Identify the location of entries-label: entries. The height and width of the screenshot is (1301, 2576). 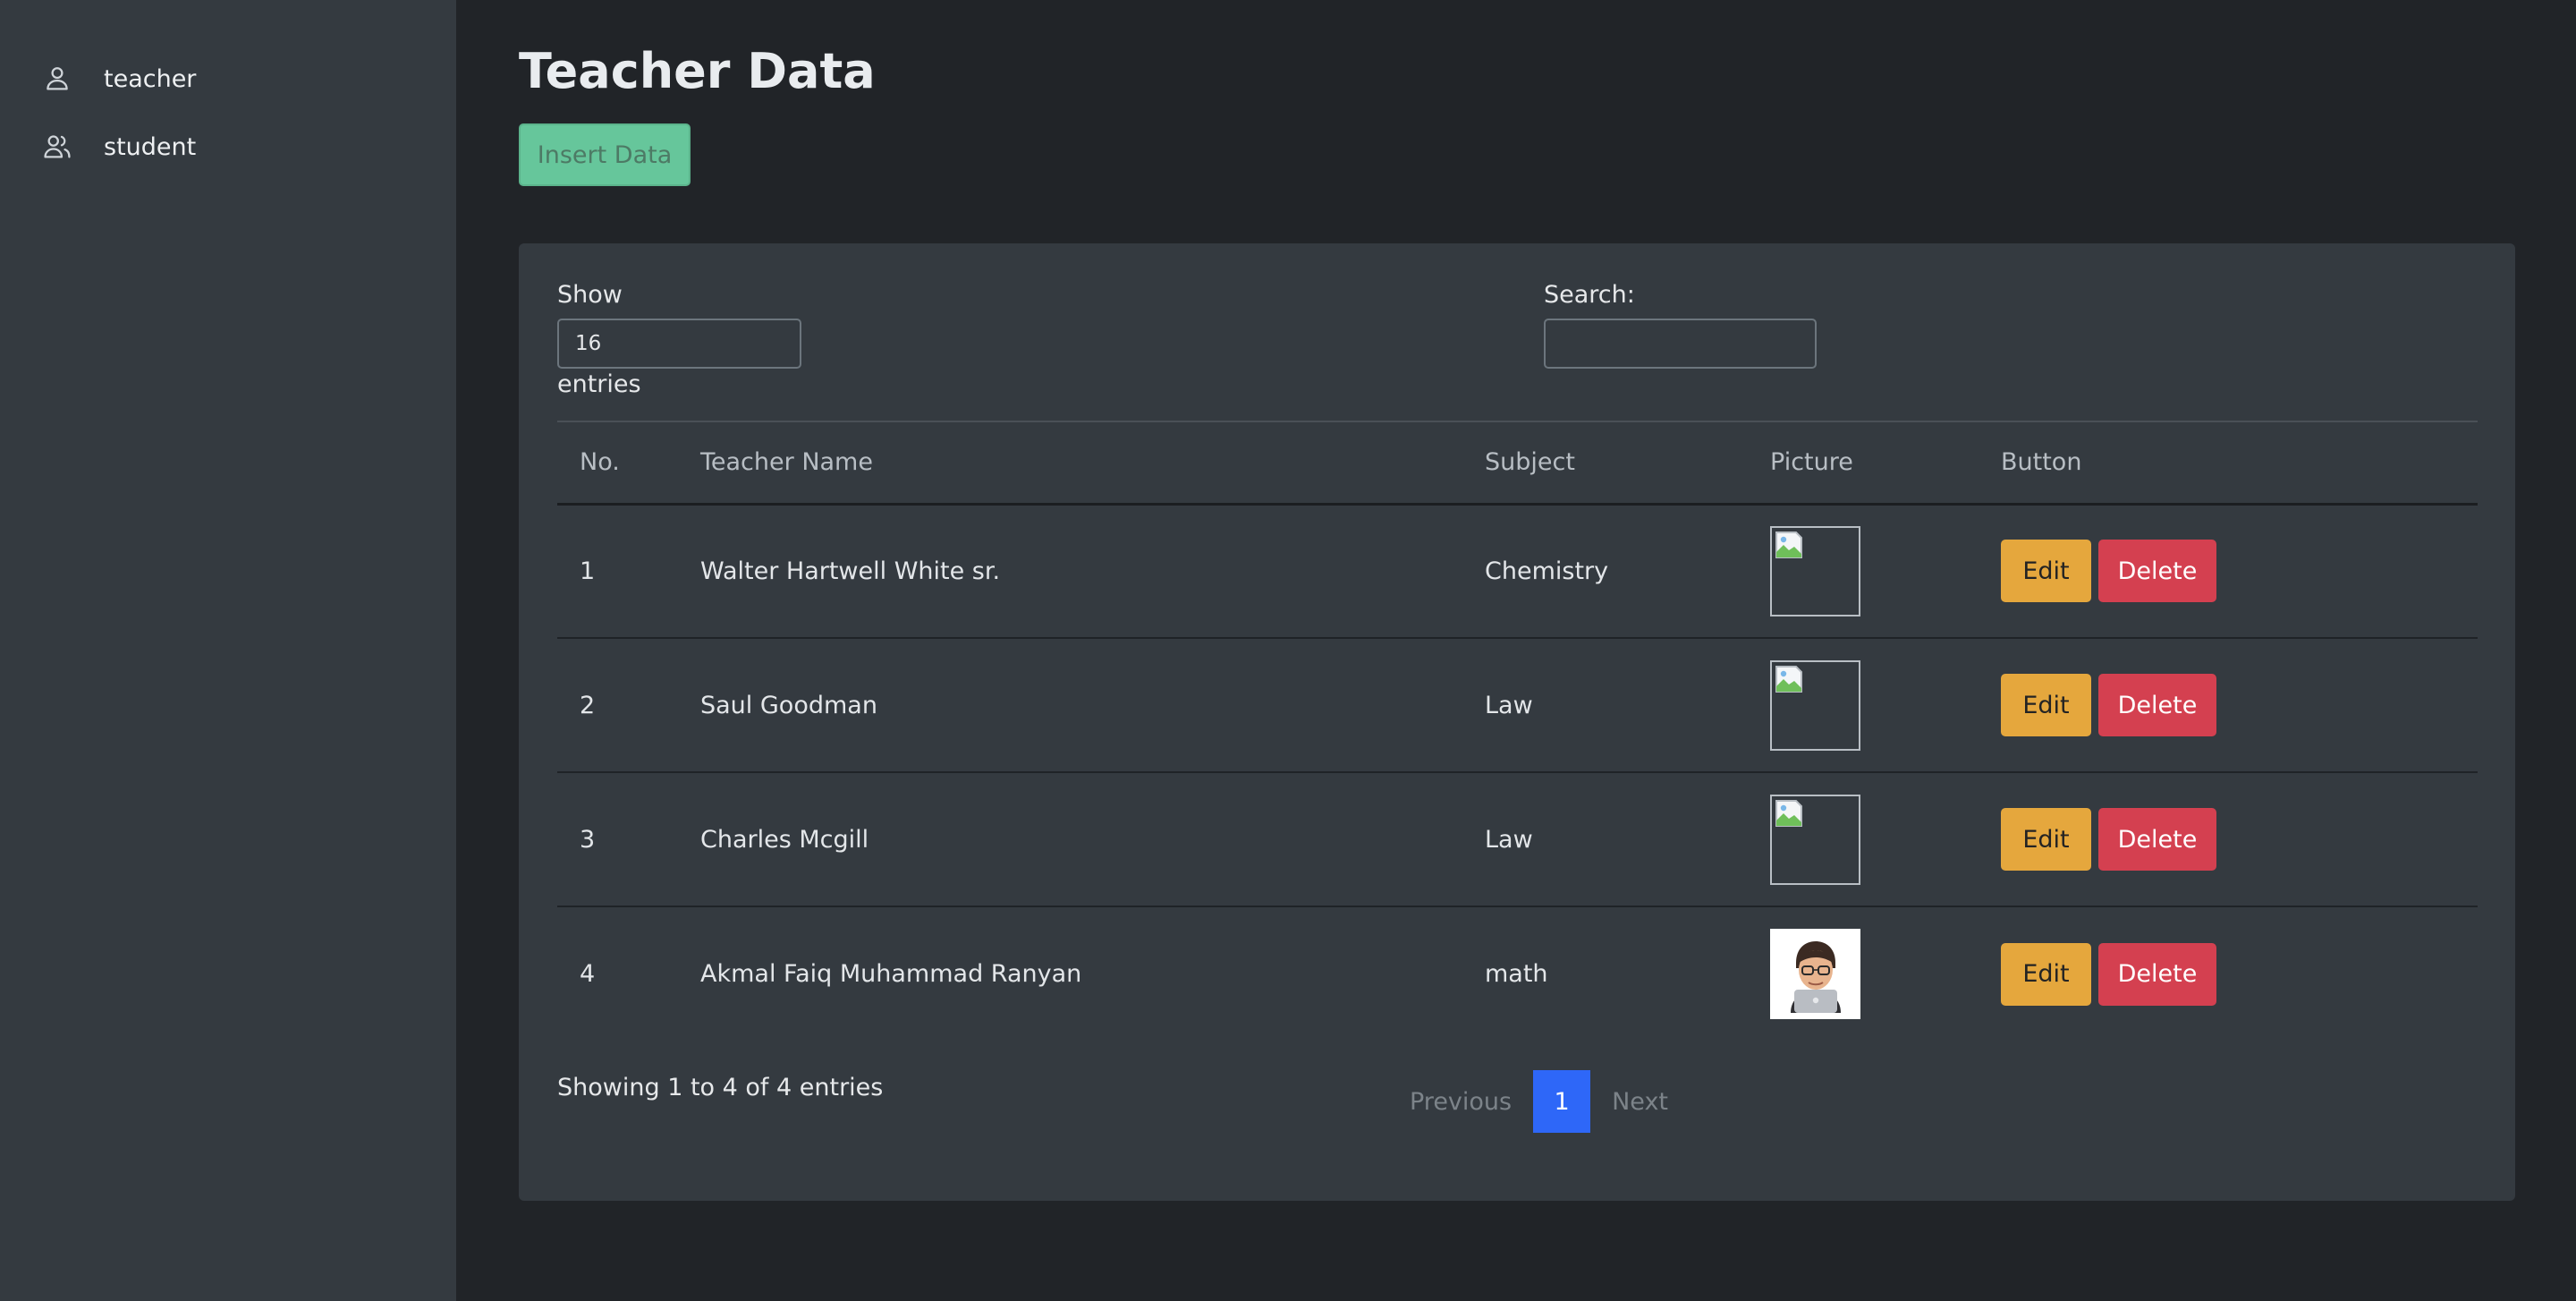
(599, 384).